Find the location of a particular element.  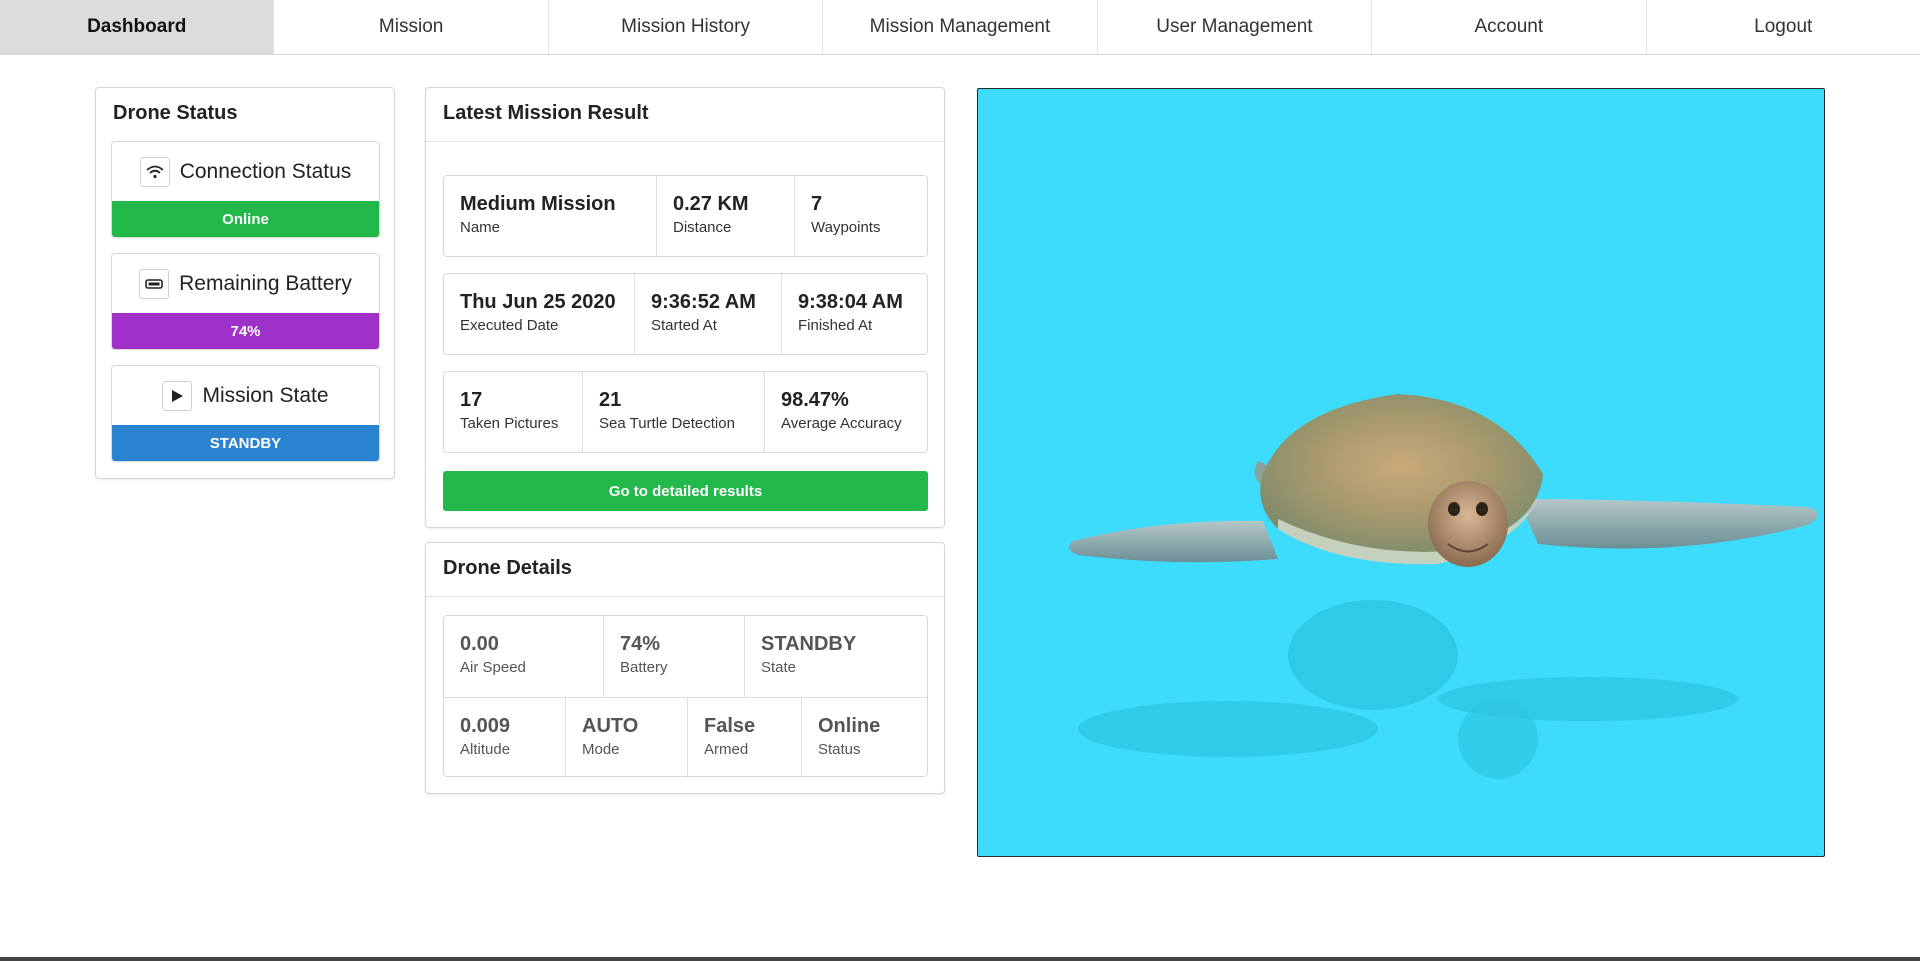

detail-label: Status is located at coordinates (839, 749).